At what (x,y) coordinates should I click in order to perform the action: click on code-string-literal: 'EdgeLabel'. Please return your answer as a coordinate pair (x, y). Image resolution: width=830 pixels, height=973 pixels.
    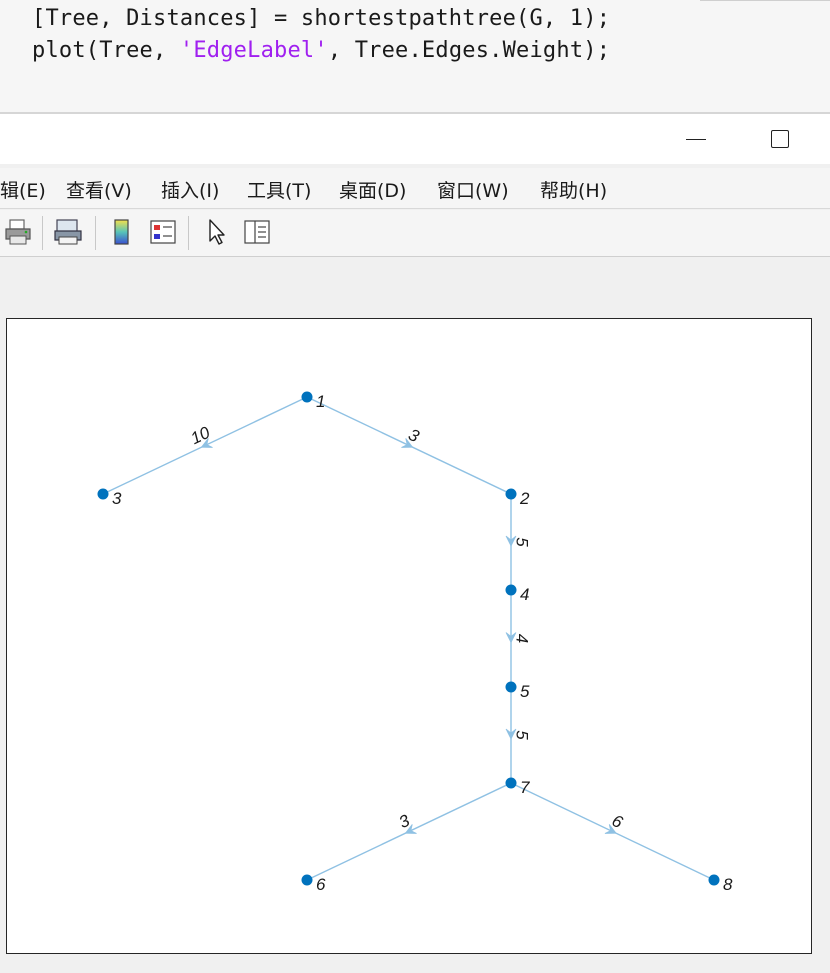
    Looking at the image, I should click on (253, 50).